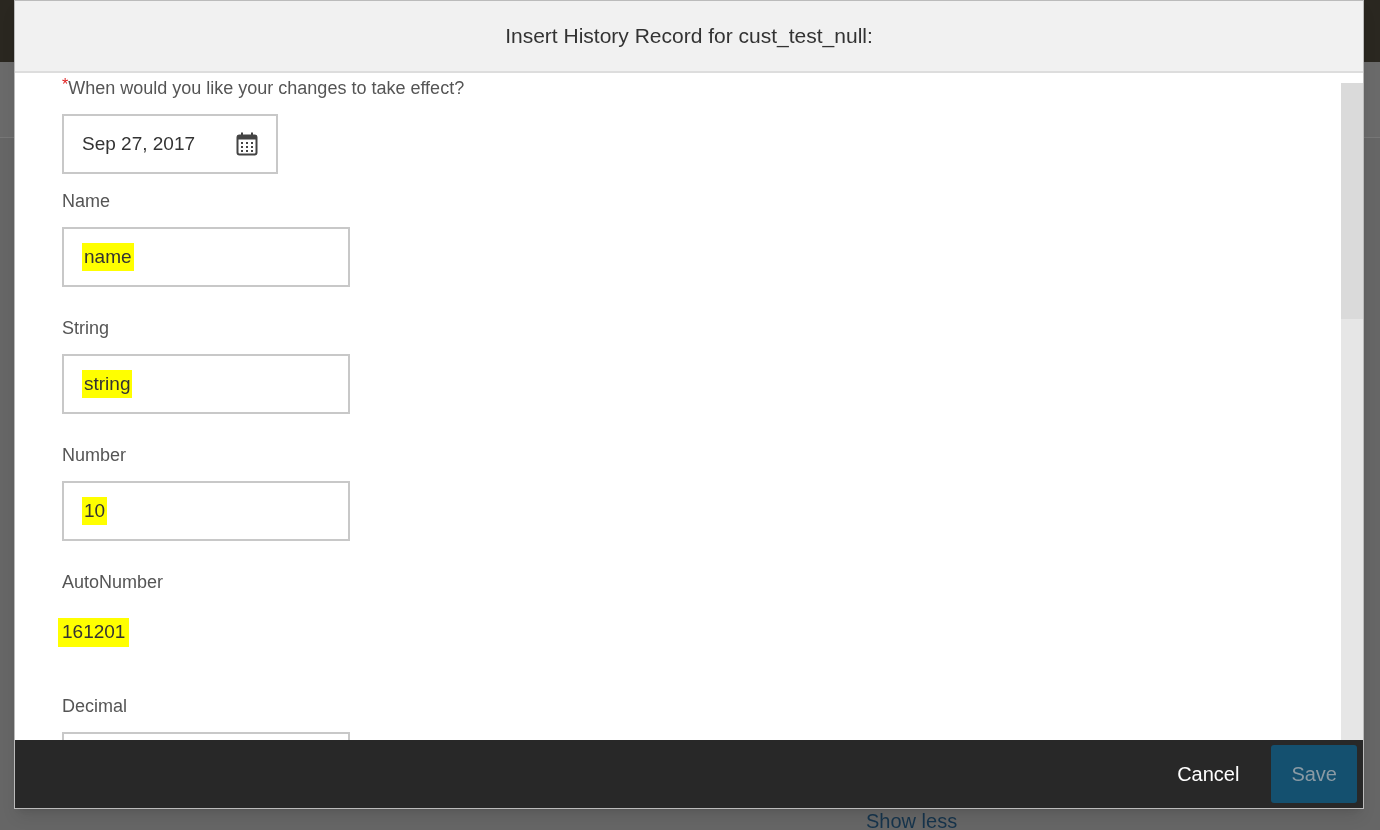  I want to click on field-label: AutoNumber, so click(113, 582).